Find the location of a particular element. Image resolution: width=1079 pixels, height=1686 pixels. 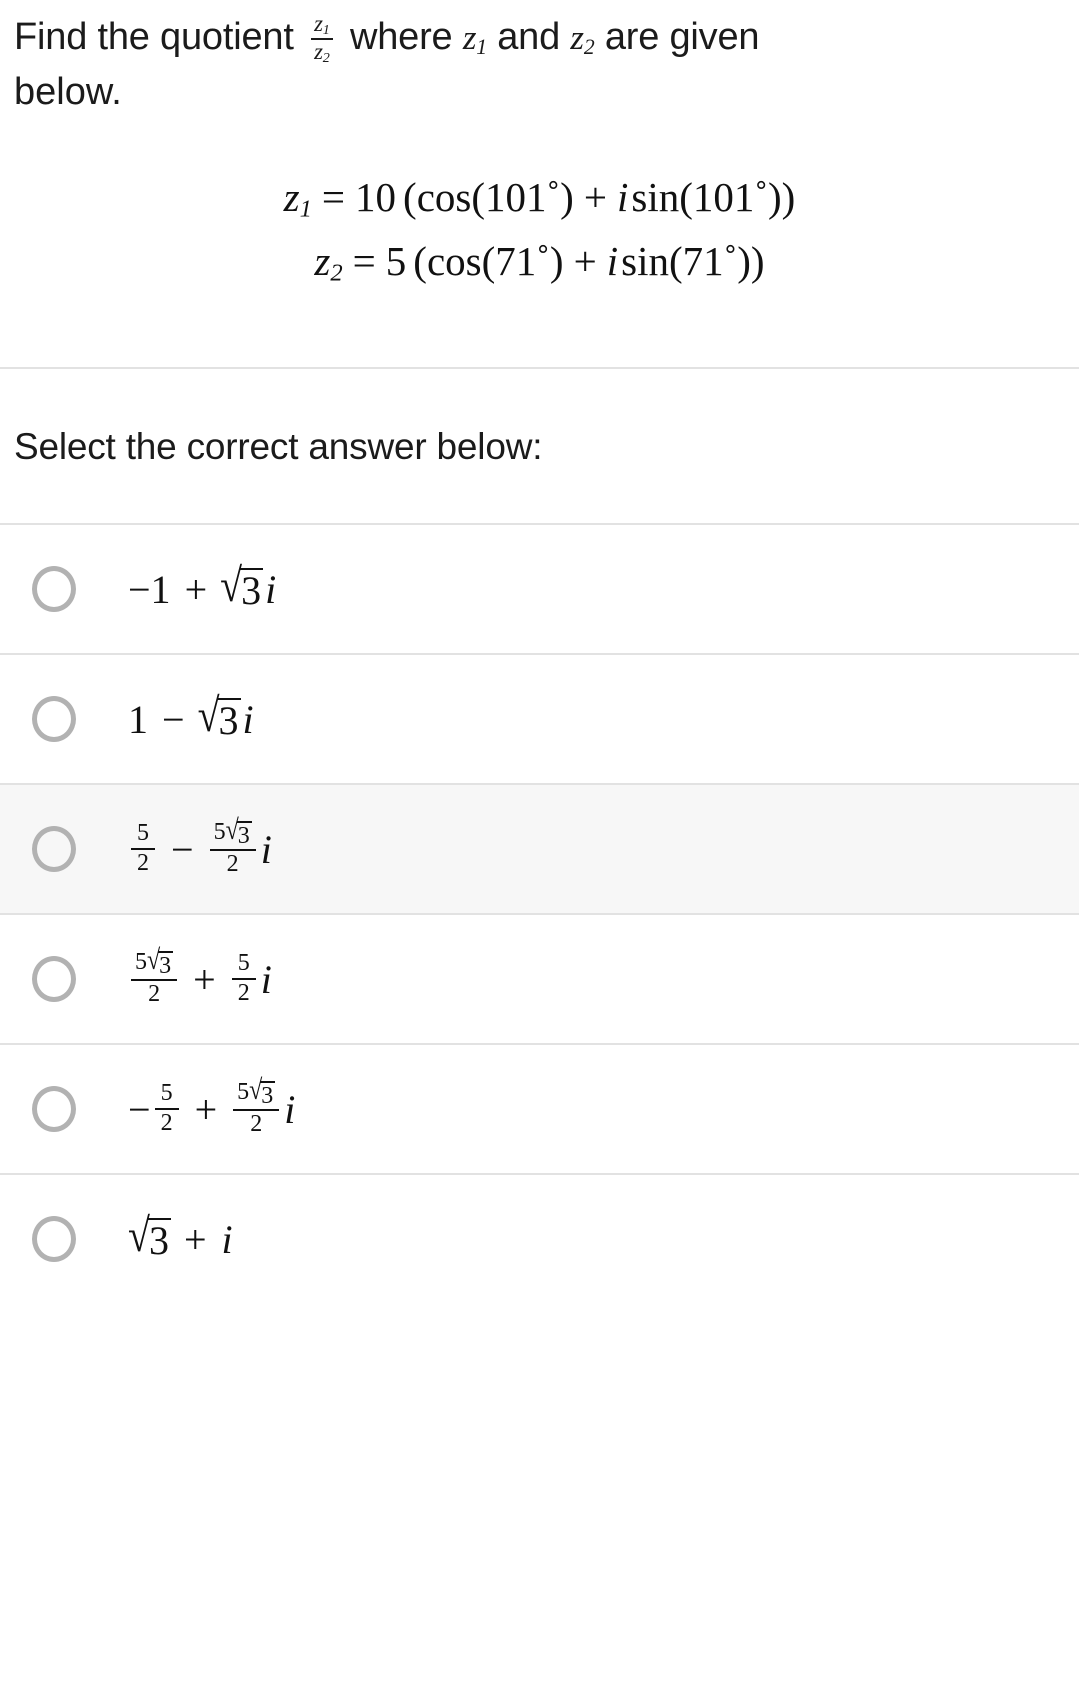

option-2-imaginary: i is located at coordinates (248, 719).